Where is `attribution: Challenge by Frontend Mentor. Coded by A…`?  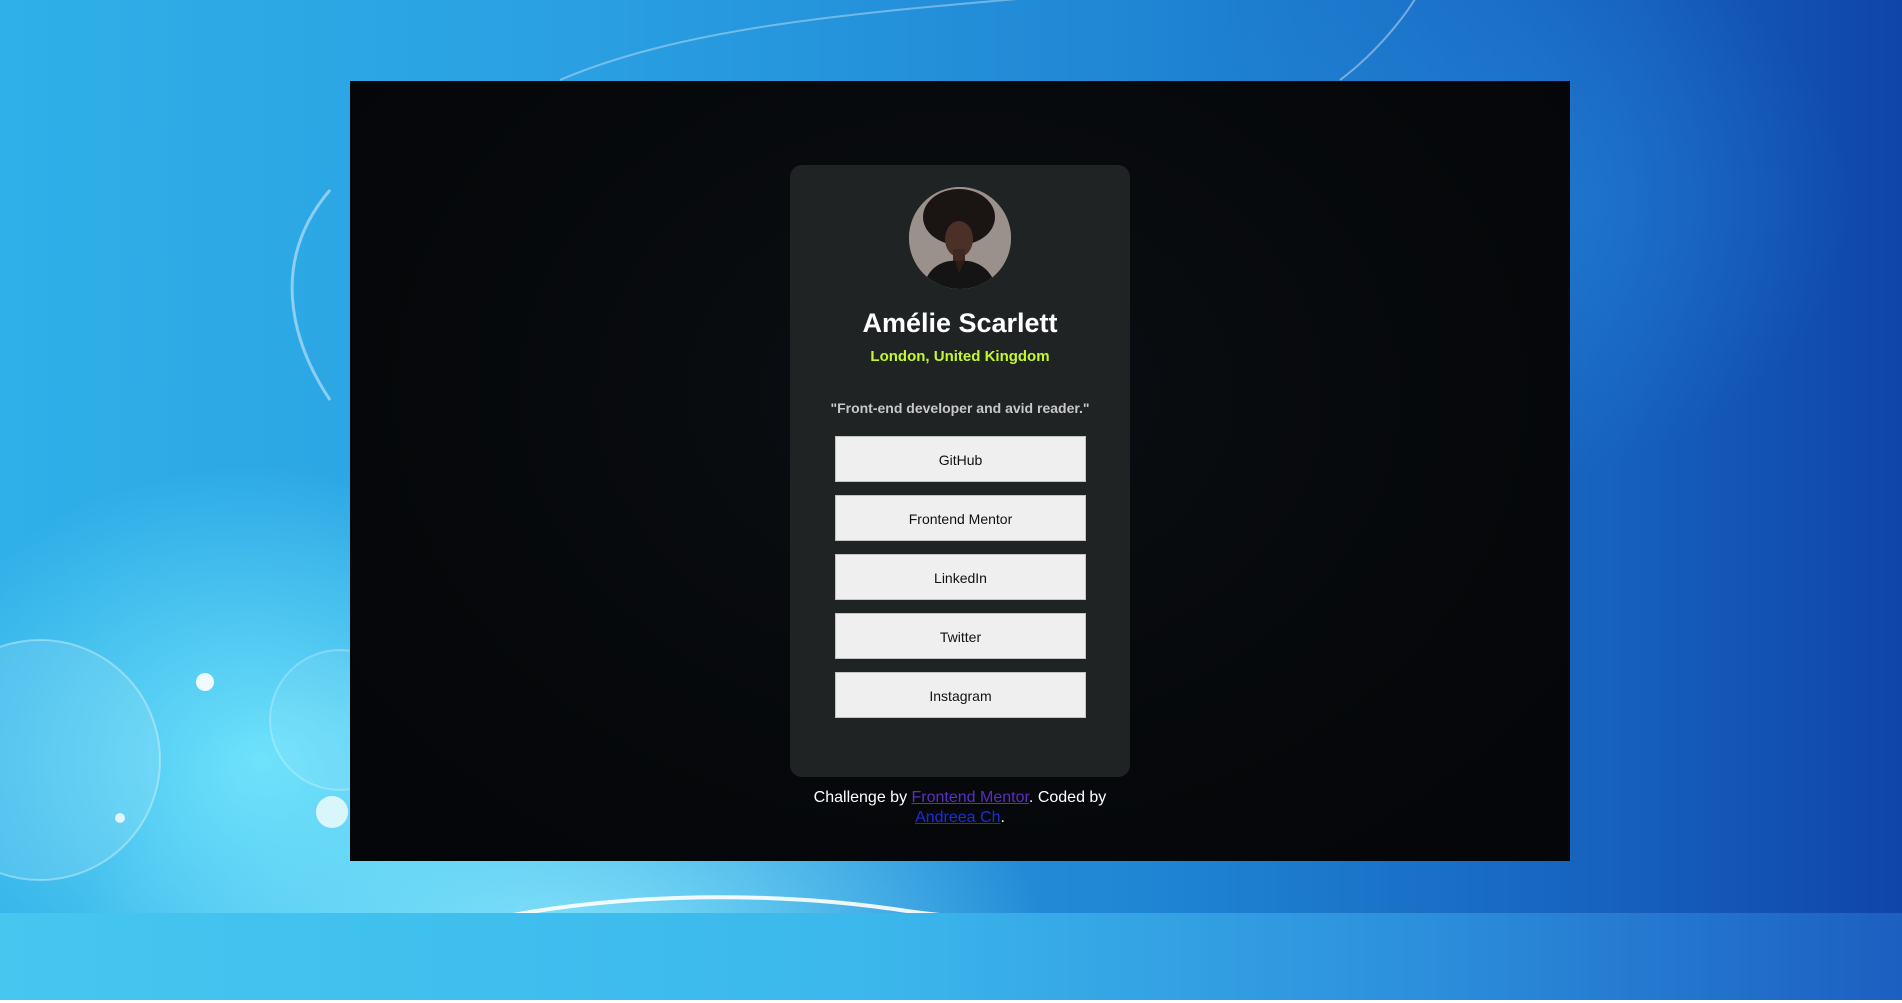 attribution: Challenge by Frontend Mentor. Coded by A… is located at coordinates (960, 808).